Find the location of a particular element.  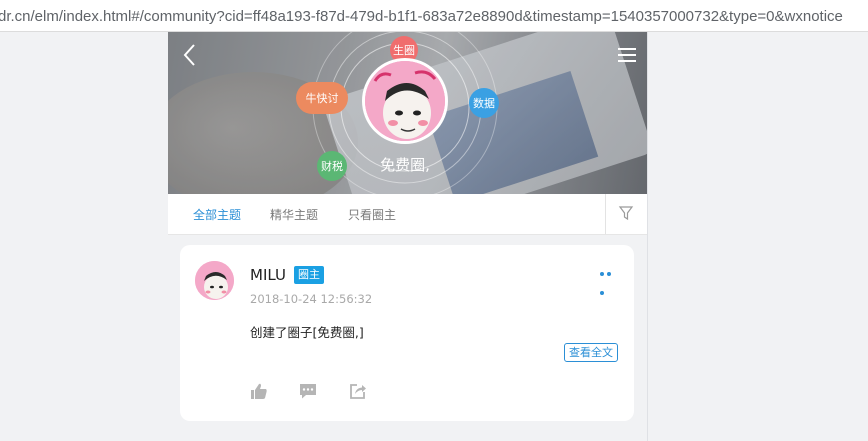

filter-icon is located at coordinates (626, 213).